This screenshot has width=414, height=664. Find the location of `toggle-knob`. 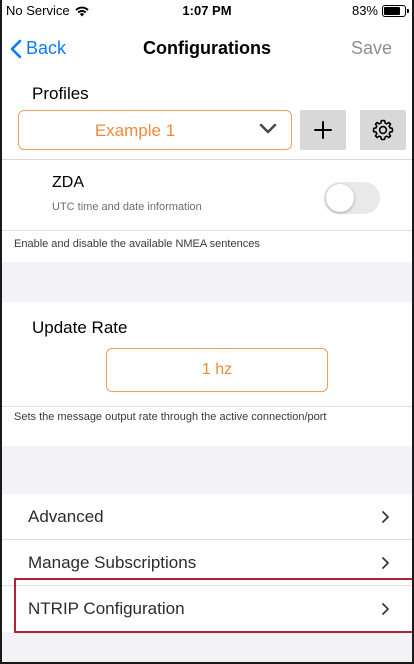

toggle-knob is located at coordinates (340, 198).